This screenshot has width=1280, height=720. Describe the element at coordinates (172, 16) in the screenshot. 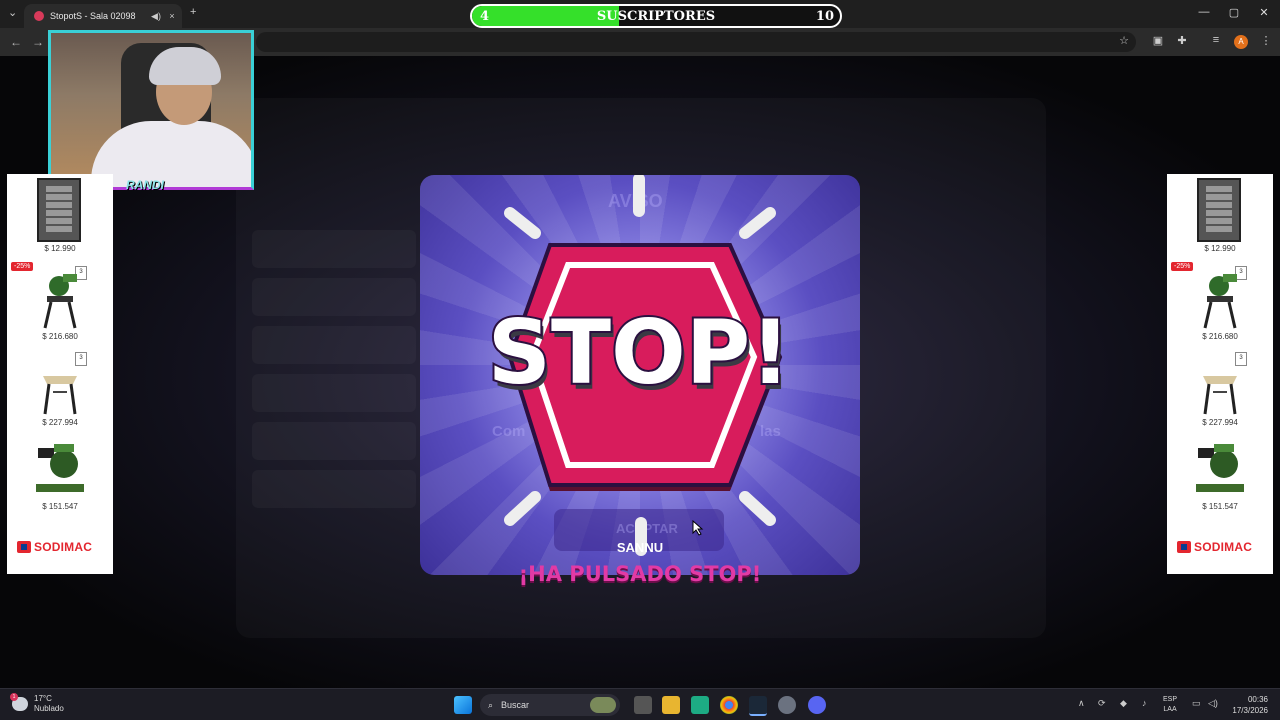

I see `tab-close-icon: ×` at that location.